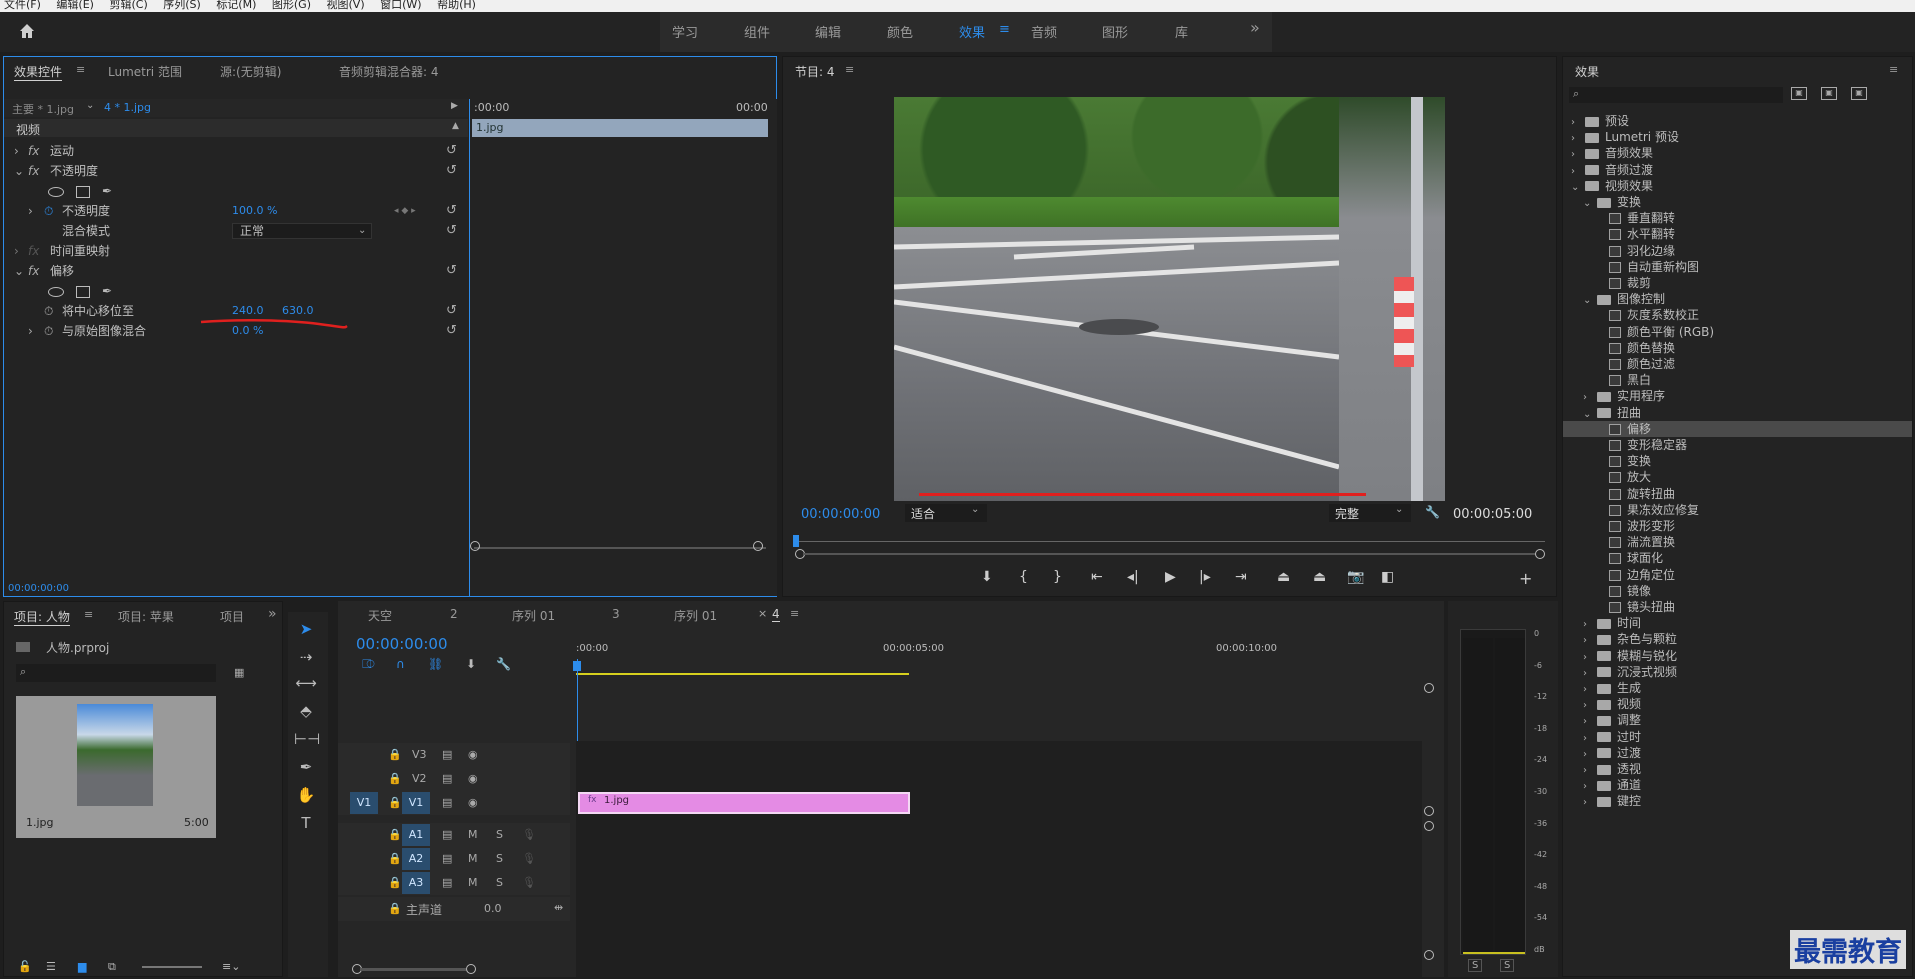 This screenshot has width=1915, height=979. What do you see at coordinates (1737, 720) in the screenshot?
I see `effect-folder: › 调整` at bounding box center [1737, 720].